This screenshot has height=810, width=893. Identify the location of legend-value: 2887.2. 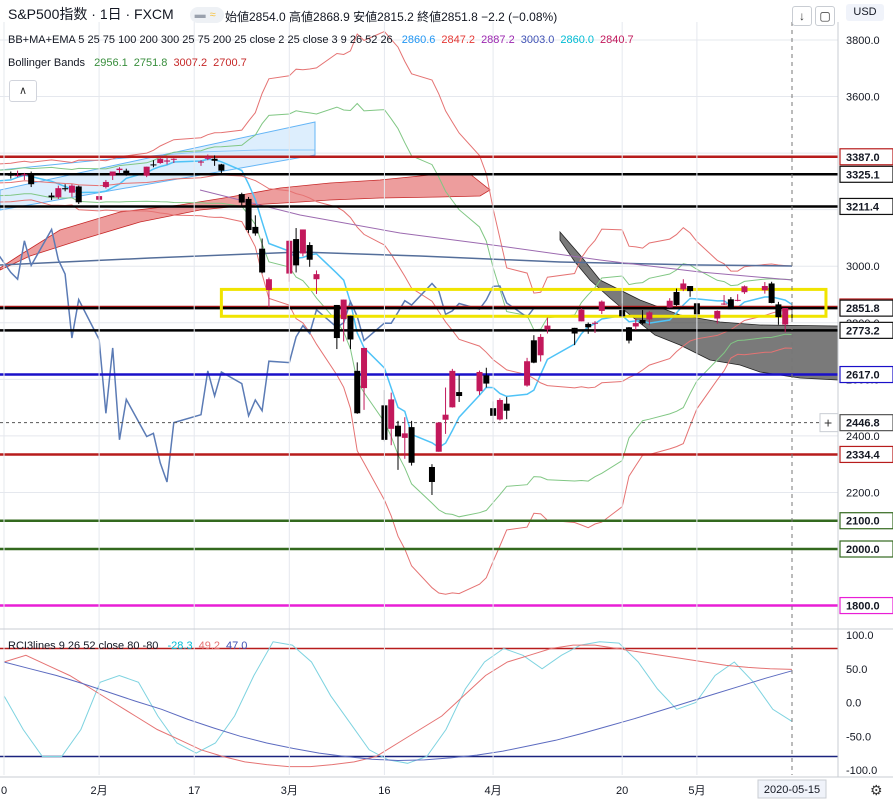
(498, 40).